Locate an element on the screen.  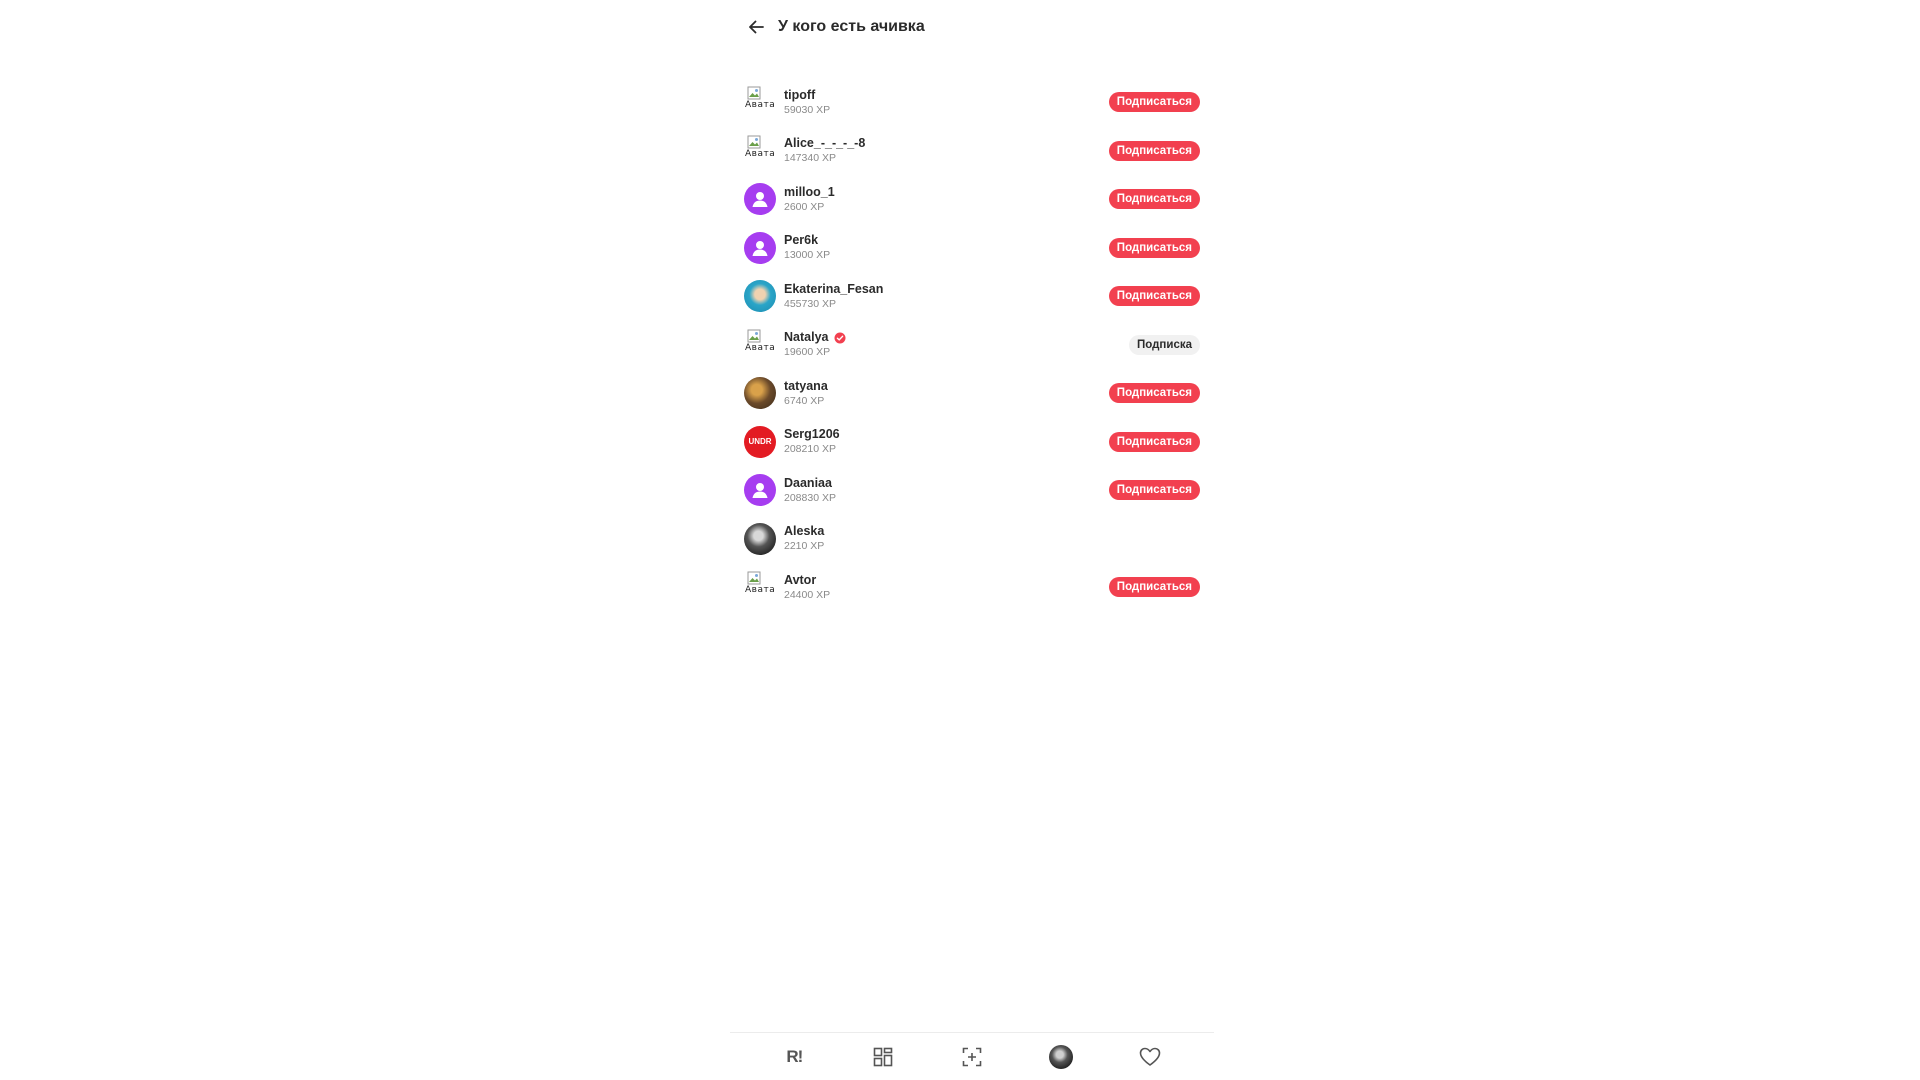
user-name-line: Ekaterina_Fesan is located at coordinates (833, 289).